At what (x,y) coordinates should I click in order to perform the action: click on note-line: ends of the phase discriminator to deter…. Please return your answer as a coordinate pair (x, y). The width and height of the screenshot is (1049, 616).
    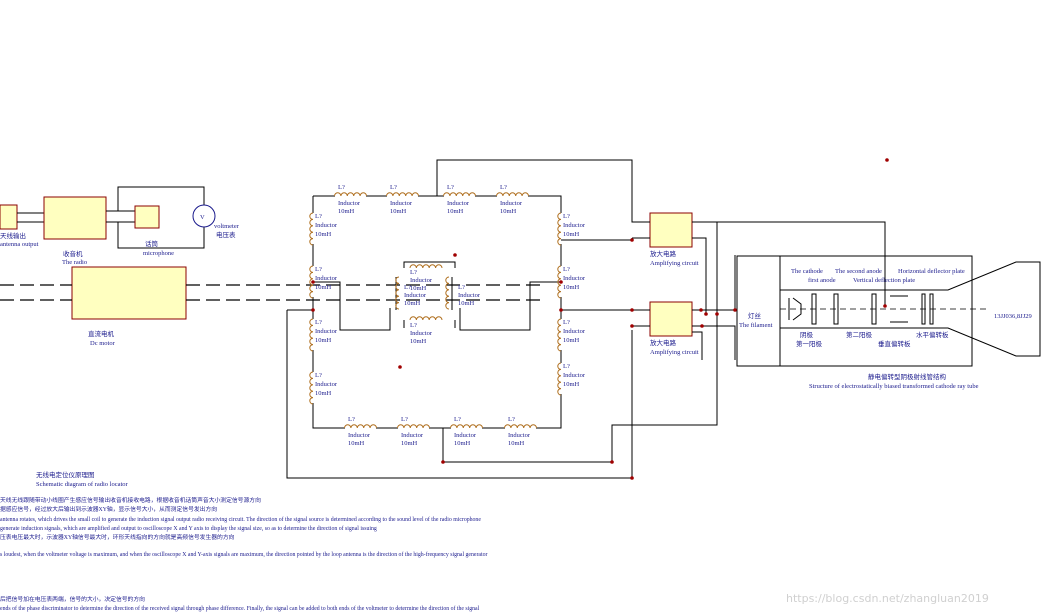
    Looking at the image, I should click on (240, 608).